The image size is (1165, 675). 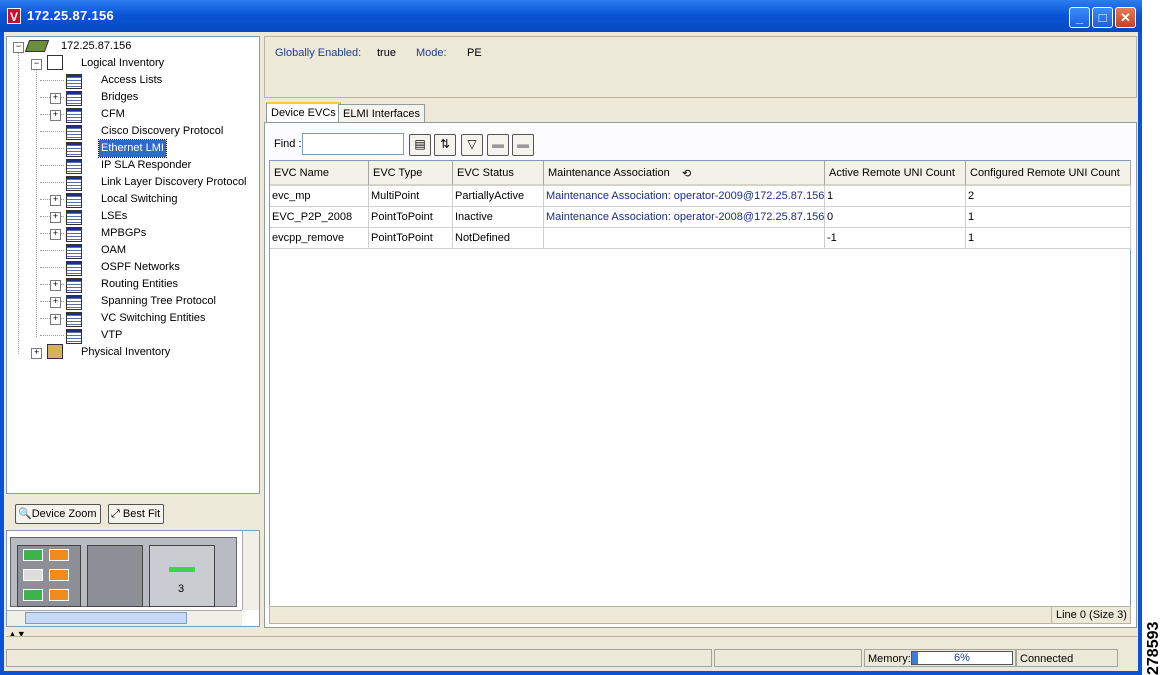 I want to click on globally-enabled-label: Globally Enabled:, so click(x=318, y=53).